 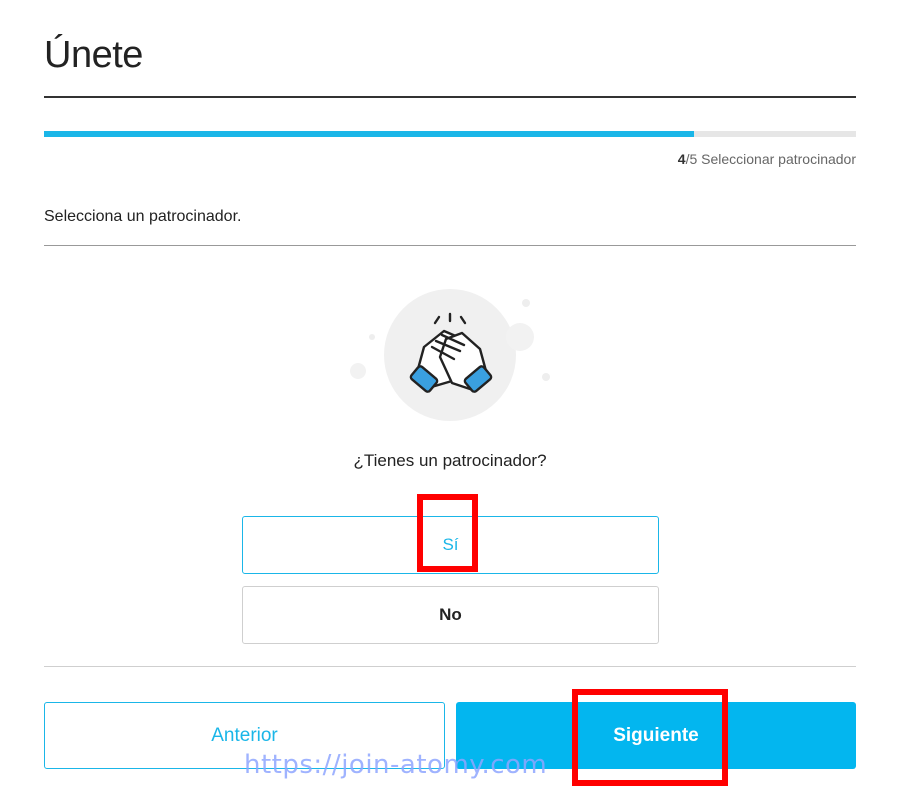 I want to click on title-divider, so click(x=450, y=97).